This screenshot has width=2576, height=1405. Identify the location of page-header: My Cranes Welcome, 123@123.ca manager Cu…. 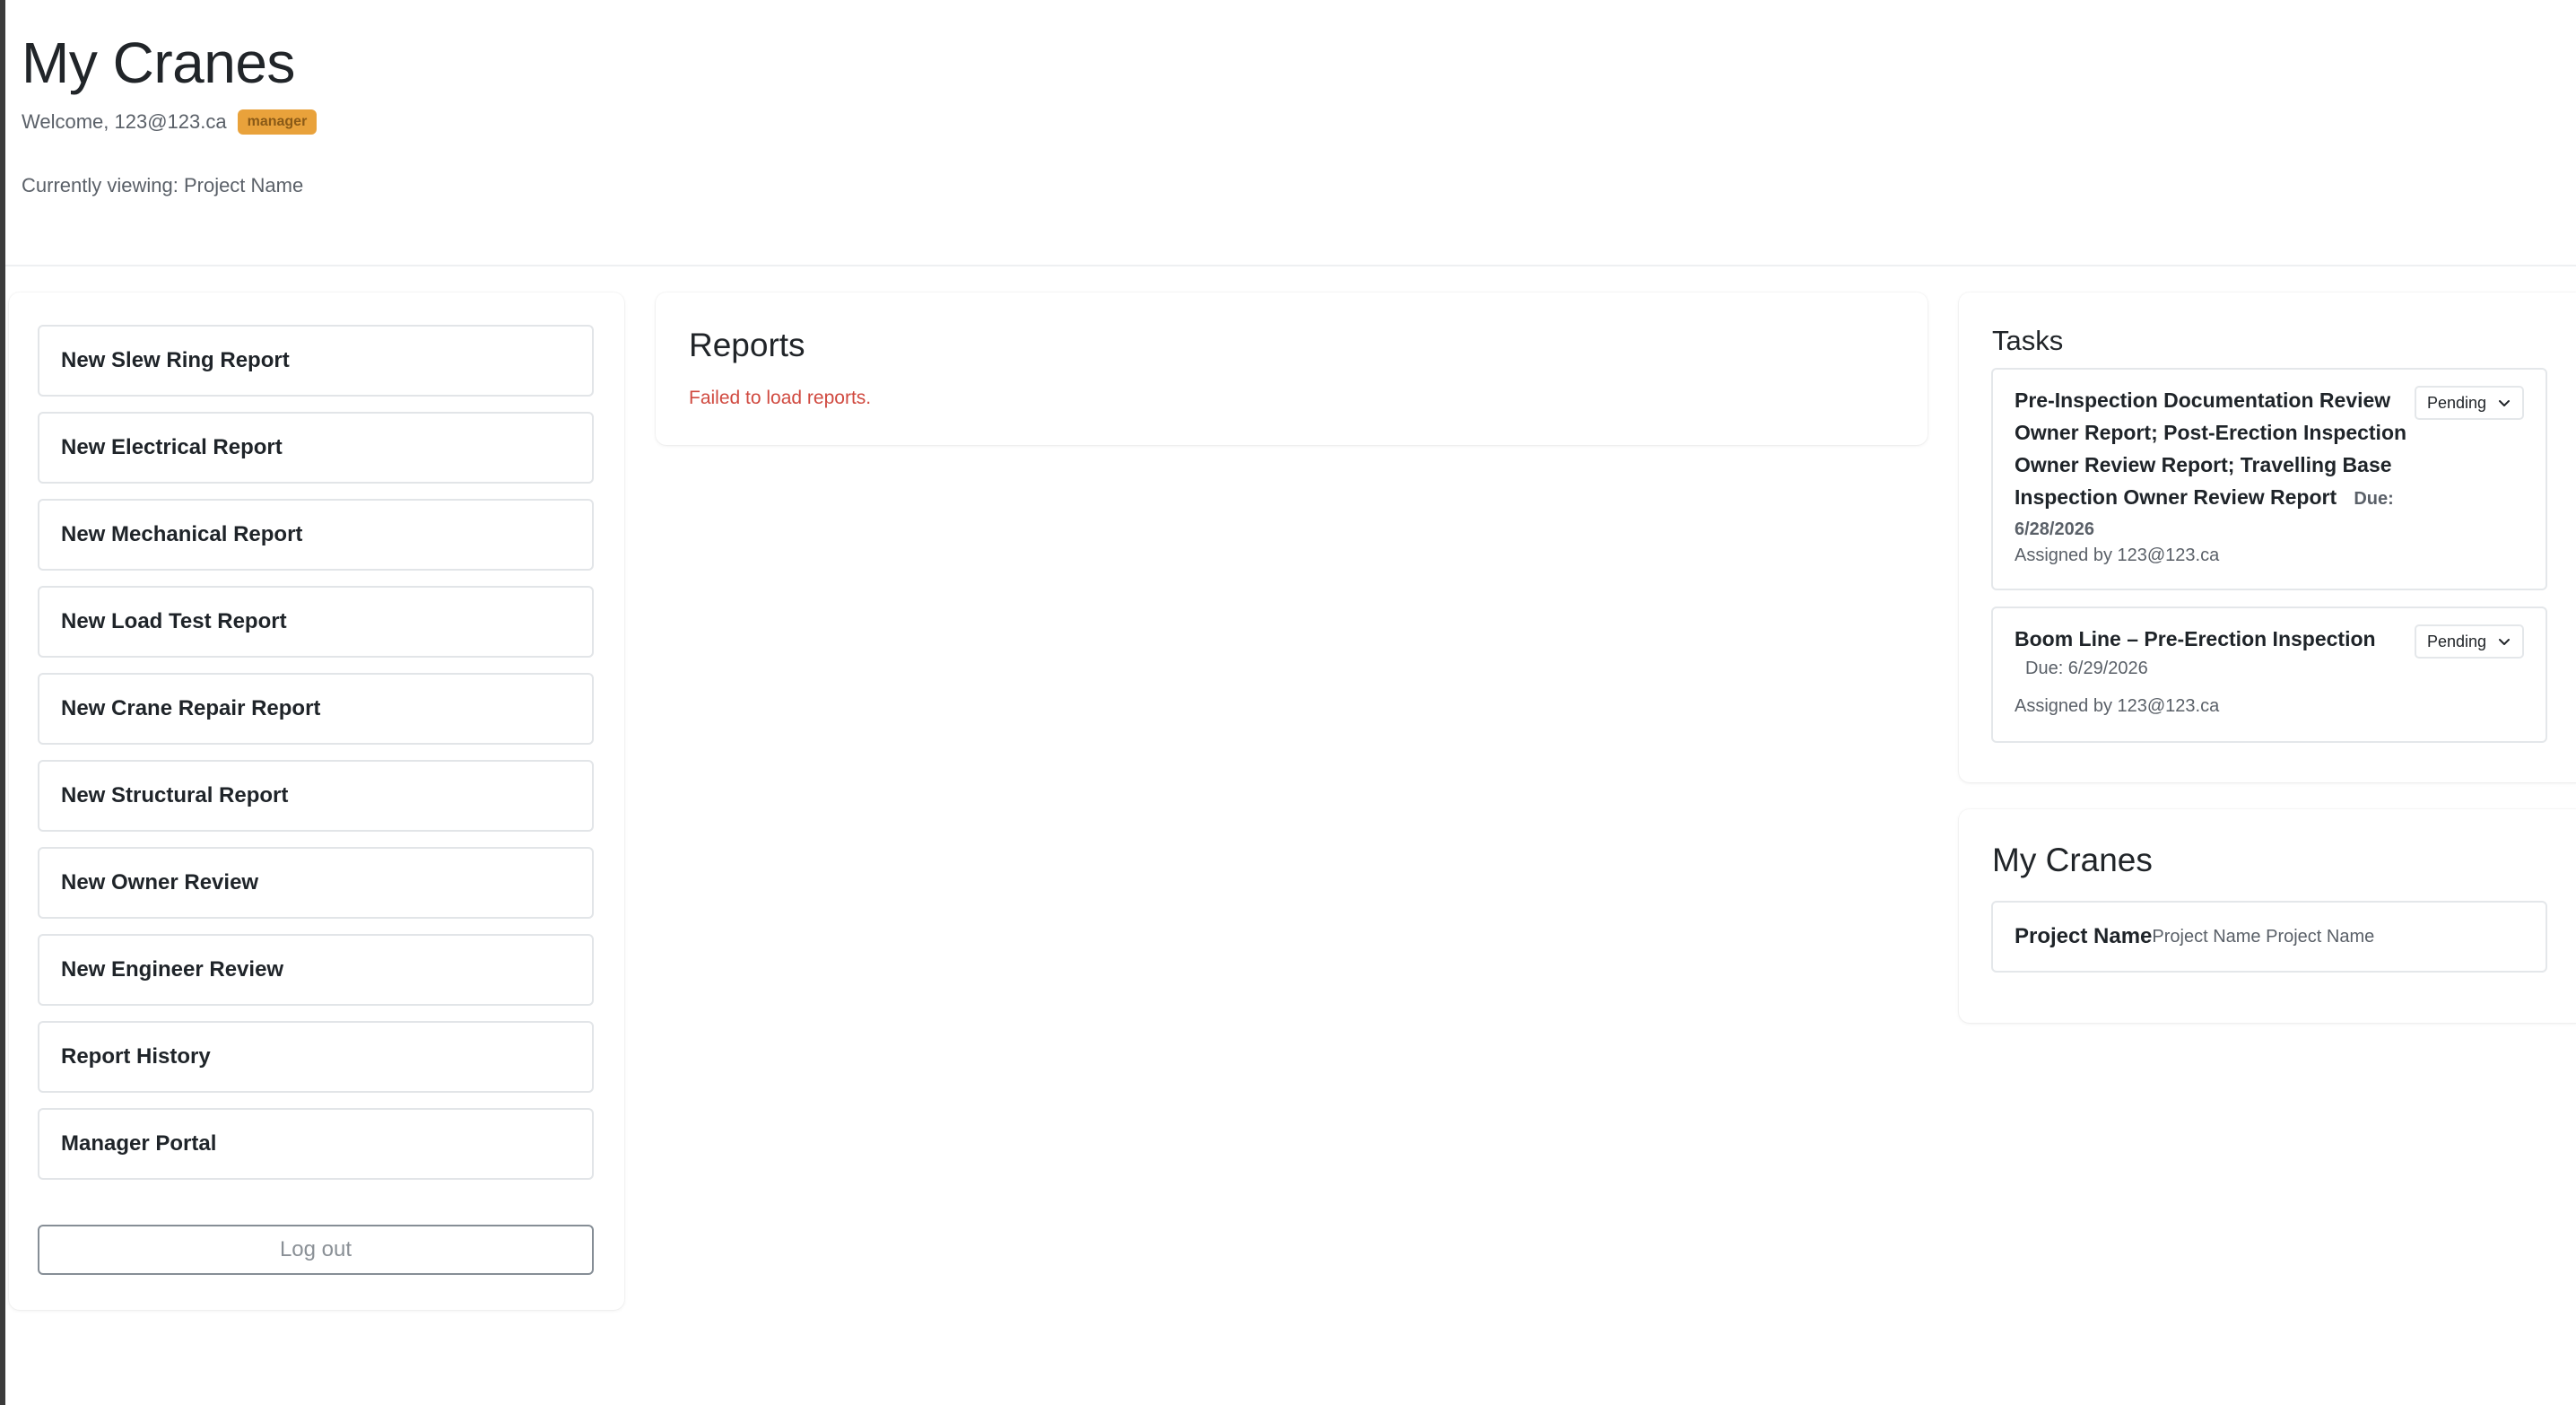
(170, 112).